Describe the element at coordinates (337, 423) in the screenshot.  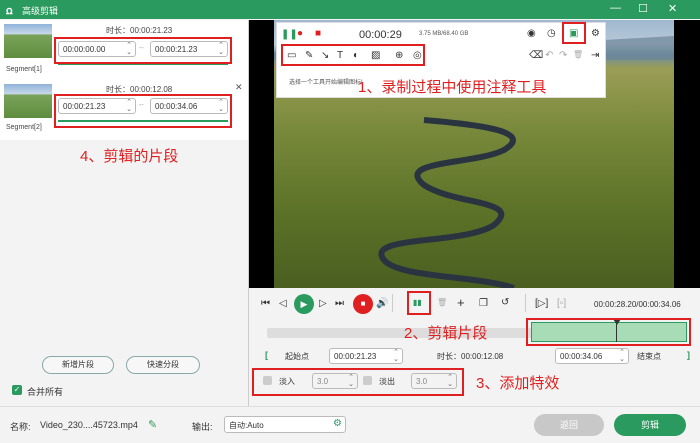
I see `gear-icon: ⚙` at that location.